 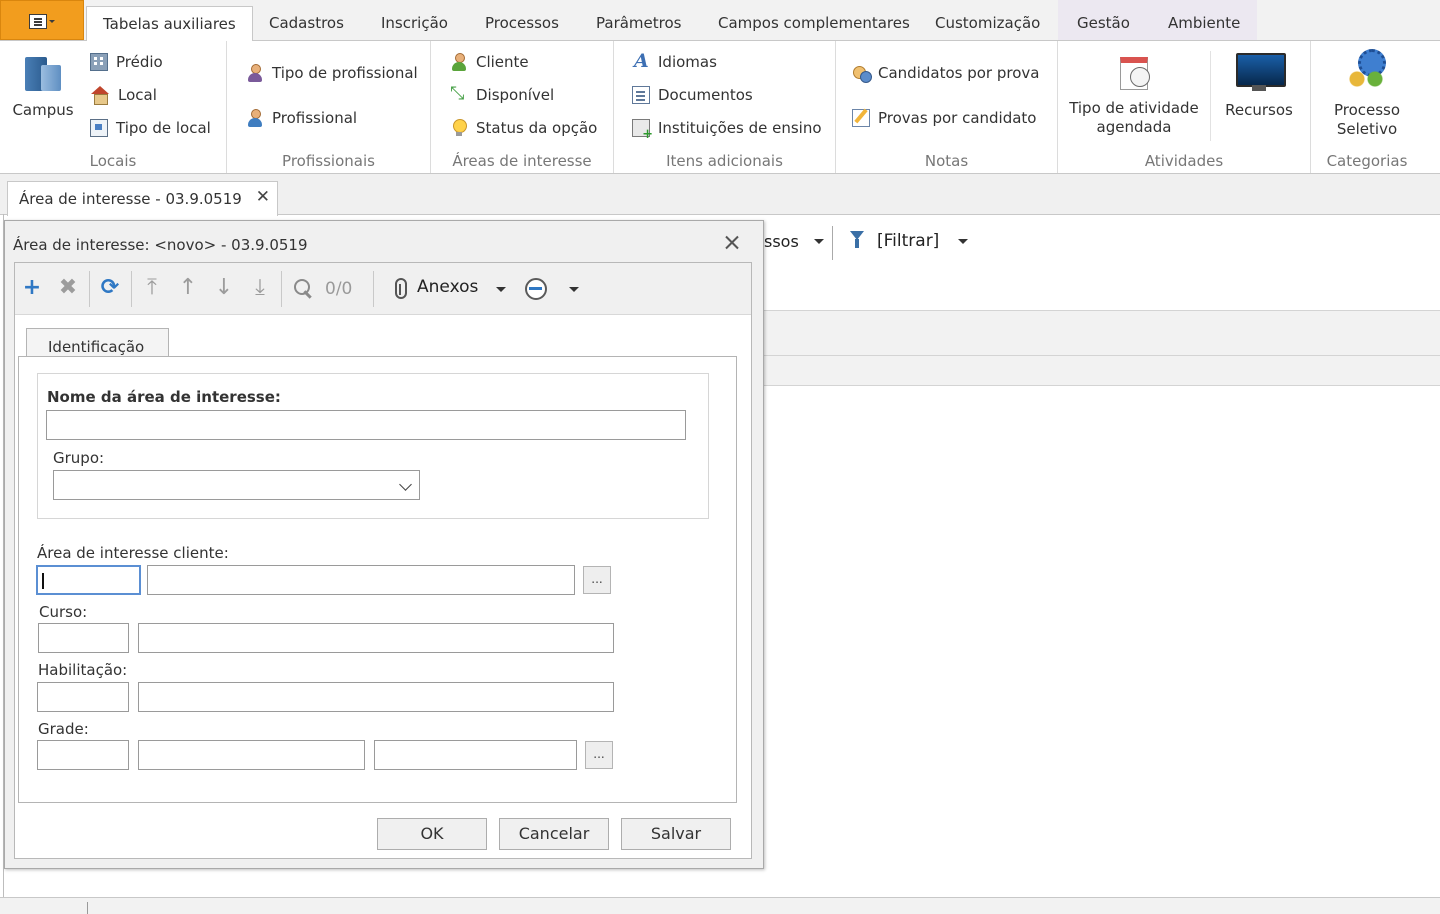 I want to click on cliente-button: Cliente, so click(x=489, y=62).